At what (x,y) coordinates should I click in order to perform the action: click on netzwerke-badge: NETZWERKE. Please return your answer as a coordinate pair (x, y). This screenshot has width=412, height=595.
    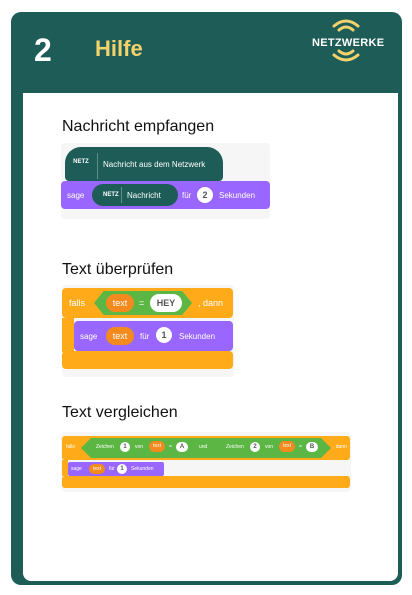
    Looking at the image, I should click on (348, 43).